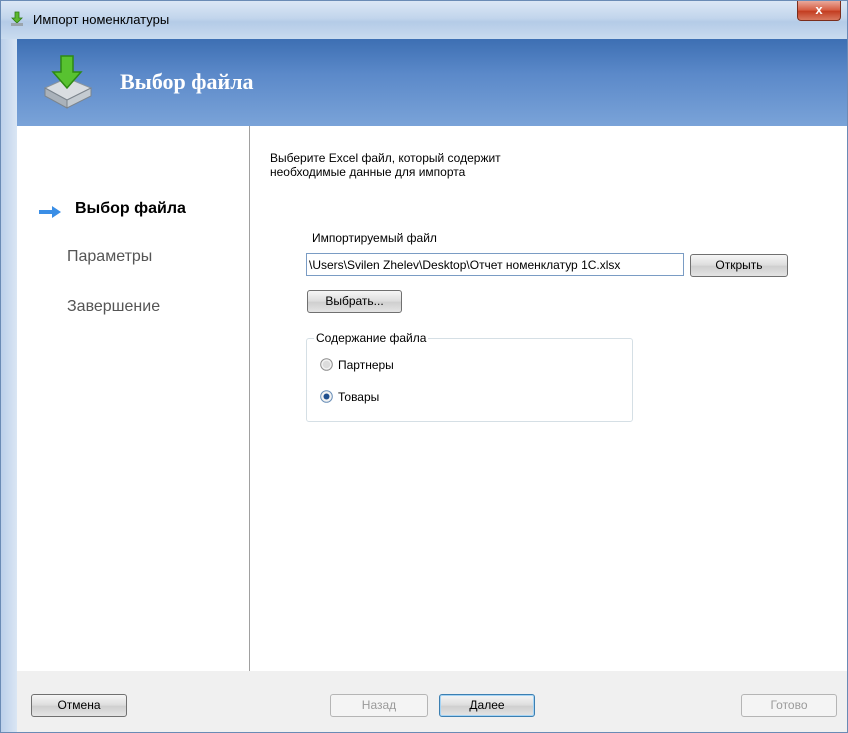  I want to click on header-title: Выбор файла, so click(187, 81).